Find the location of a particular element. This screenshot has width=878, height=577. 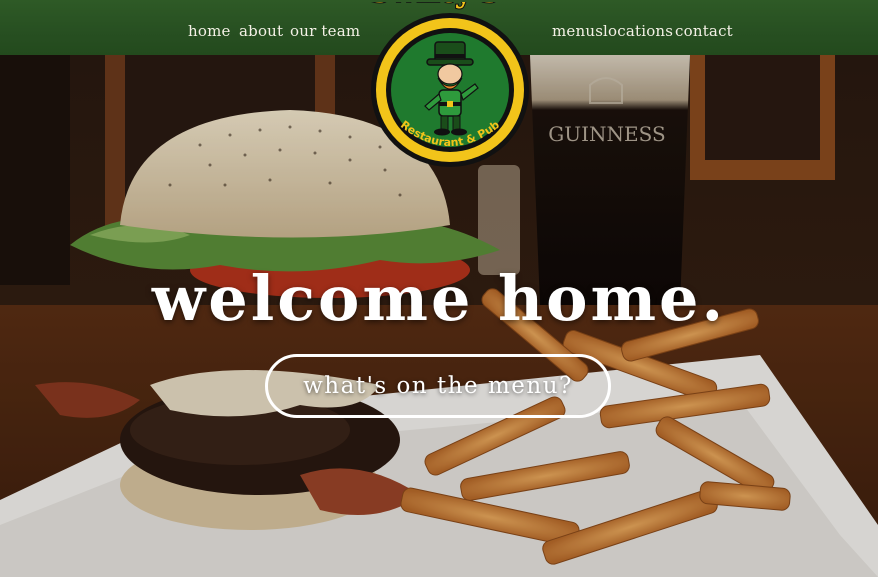

swiftys-logo: Swifty's Restaurant & Pub is located at coordinates (449, 84).